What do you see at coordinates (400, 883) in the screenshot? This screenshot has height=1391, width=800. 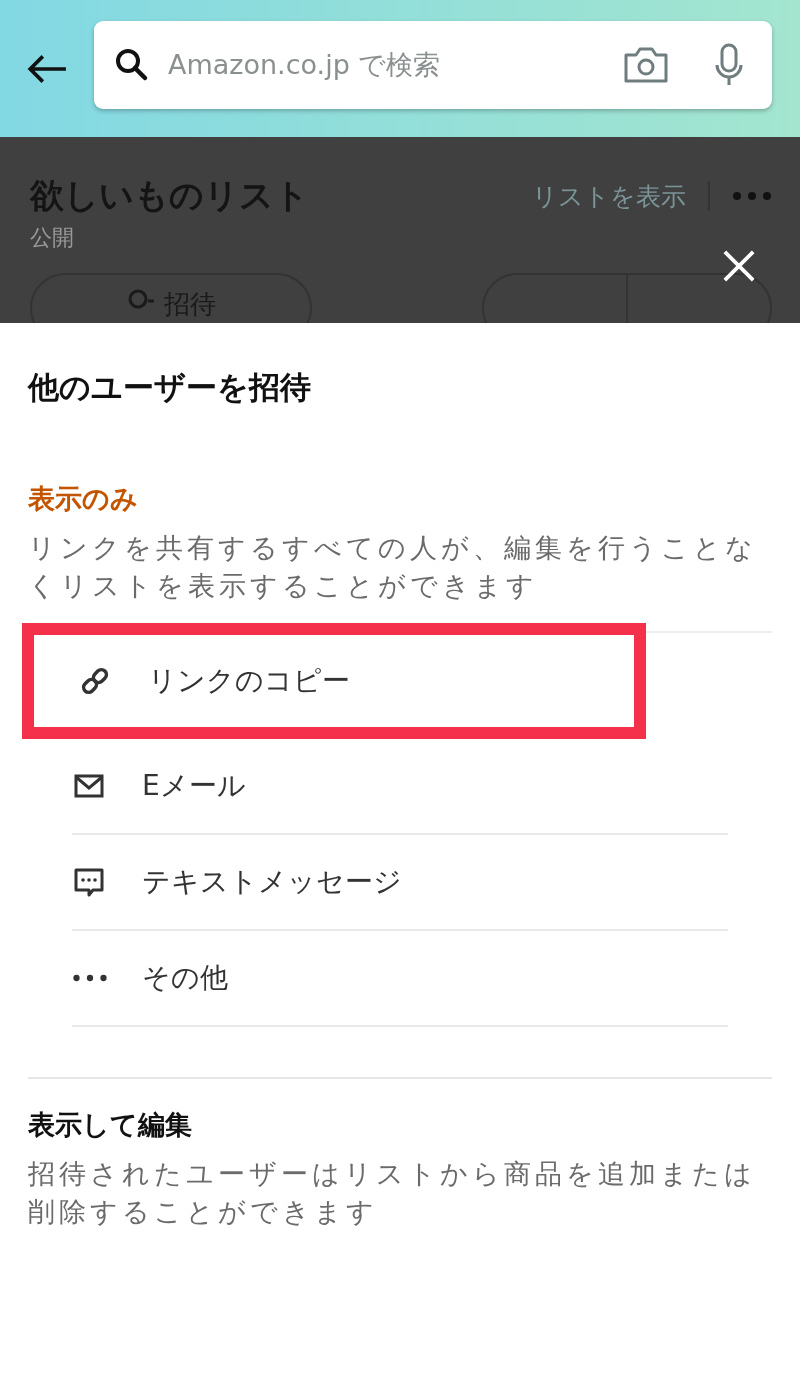 I see `share-option: テキストメッセージ` at bounding box center [400, 883].